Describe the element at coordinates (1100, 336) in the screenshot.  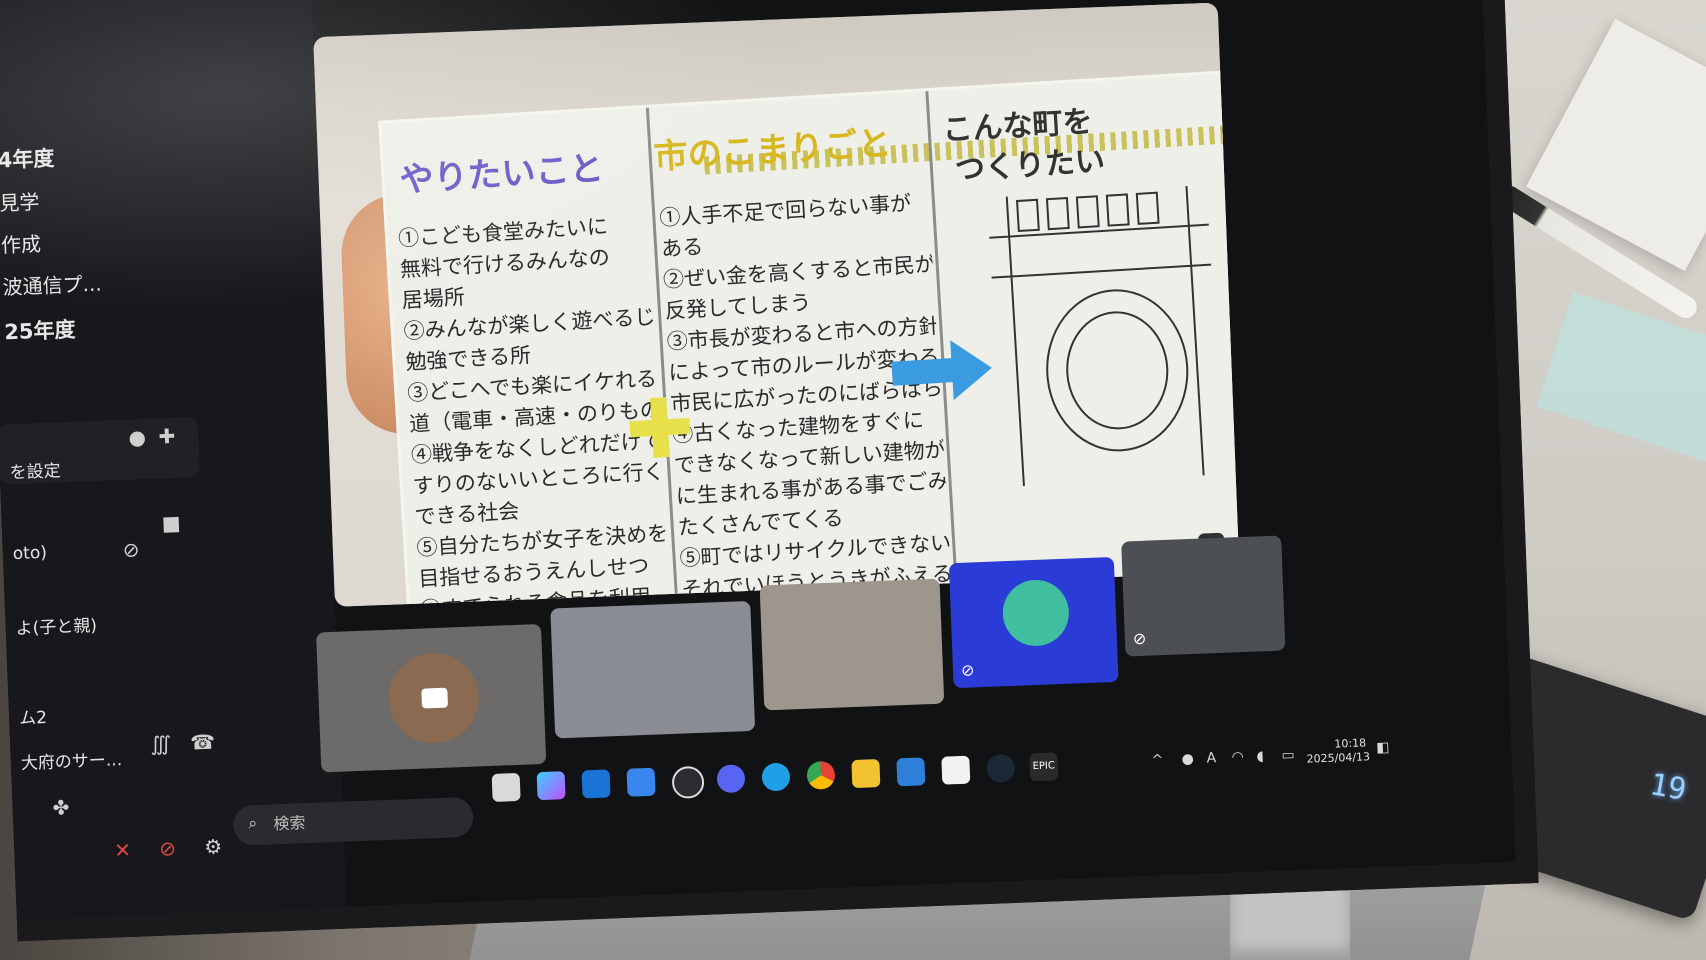
I see `town-map-drawing` at that location.